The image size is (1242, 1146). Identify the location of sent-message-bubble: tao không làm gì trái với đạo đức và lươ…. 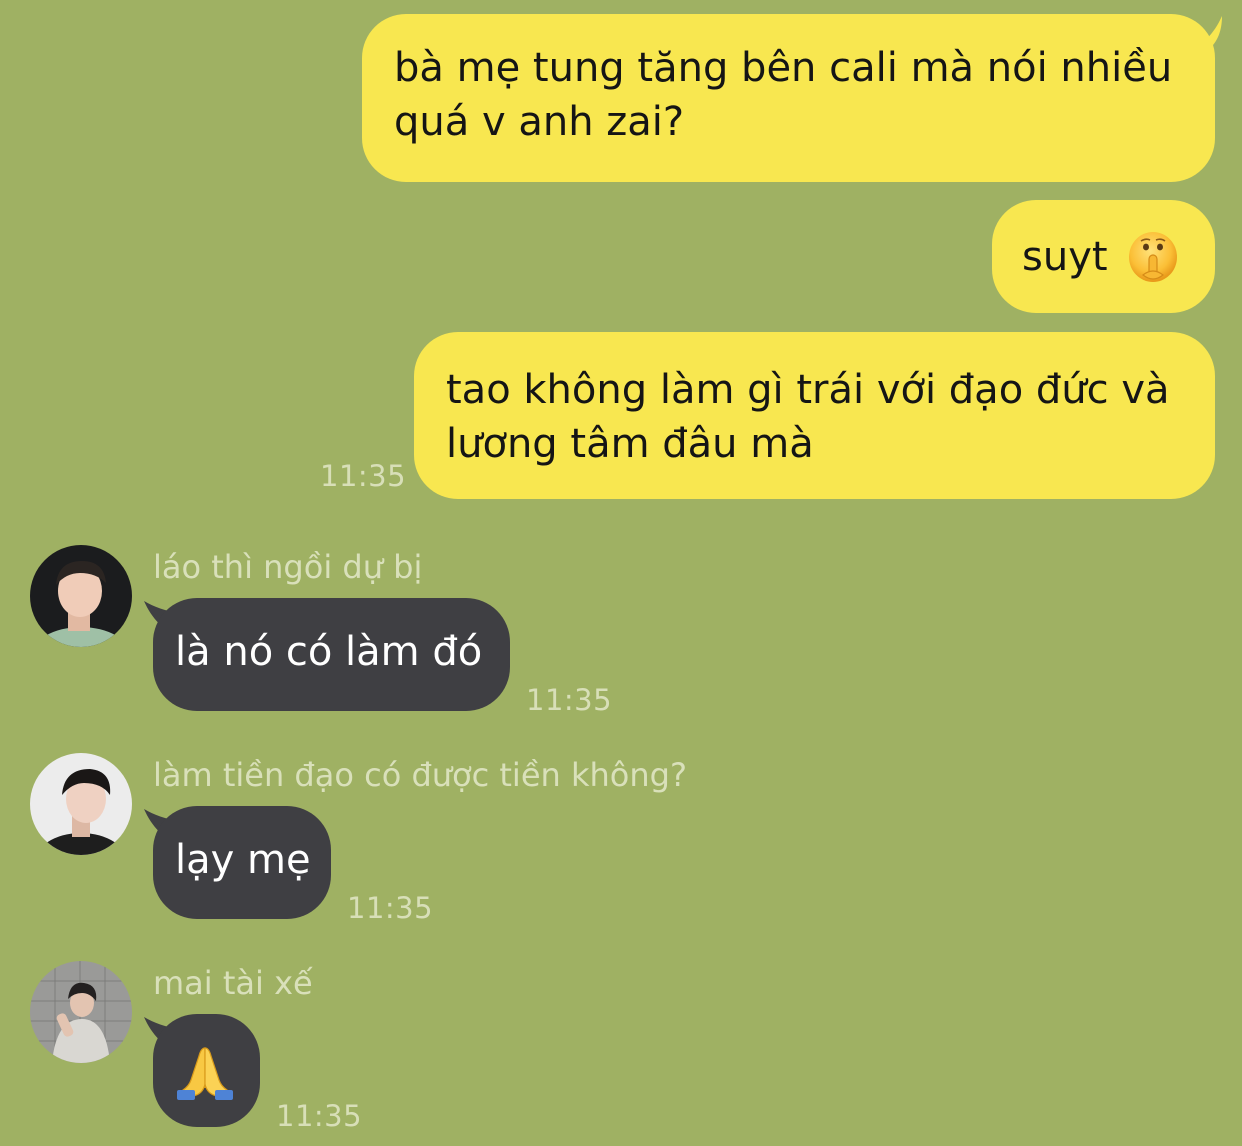
(814, 415).